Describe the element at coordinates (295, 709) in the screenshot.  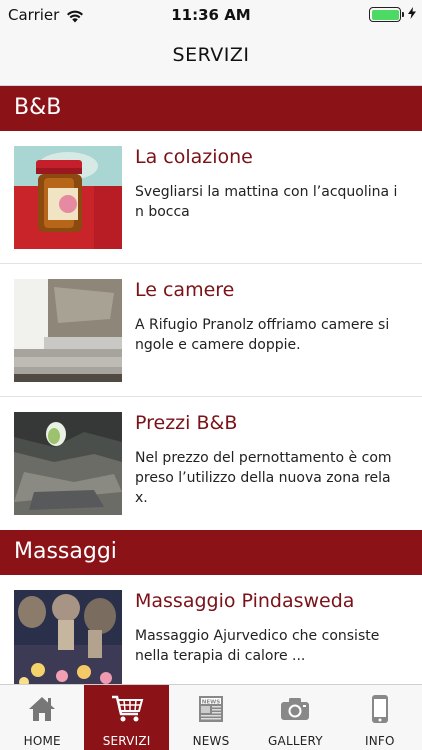
I see `camera-icon` at that location.